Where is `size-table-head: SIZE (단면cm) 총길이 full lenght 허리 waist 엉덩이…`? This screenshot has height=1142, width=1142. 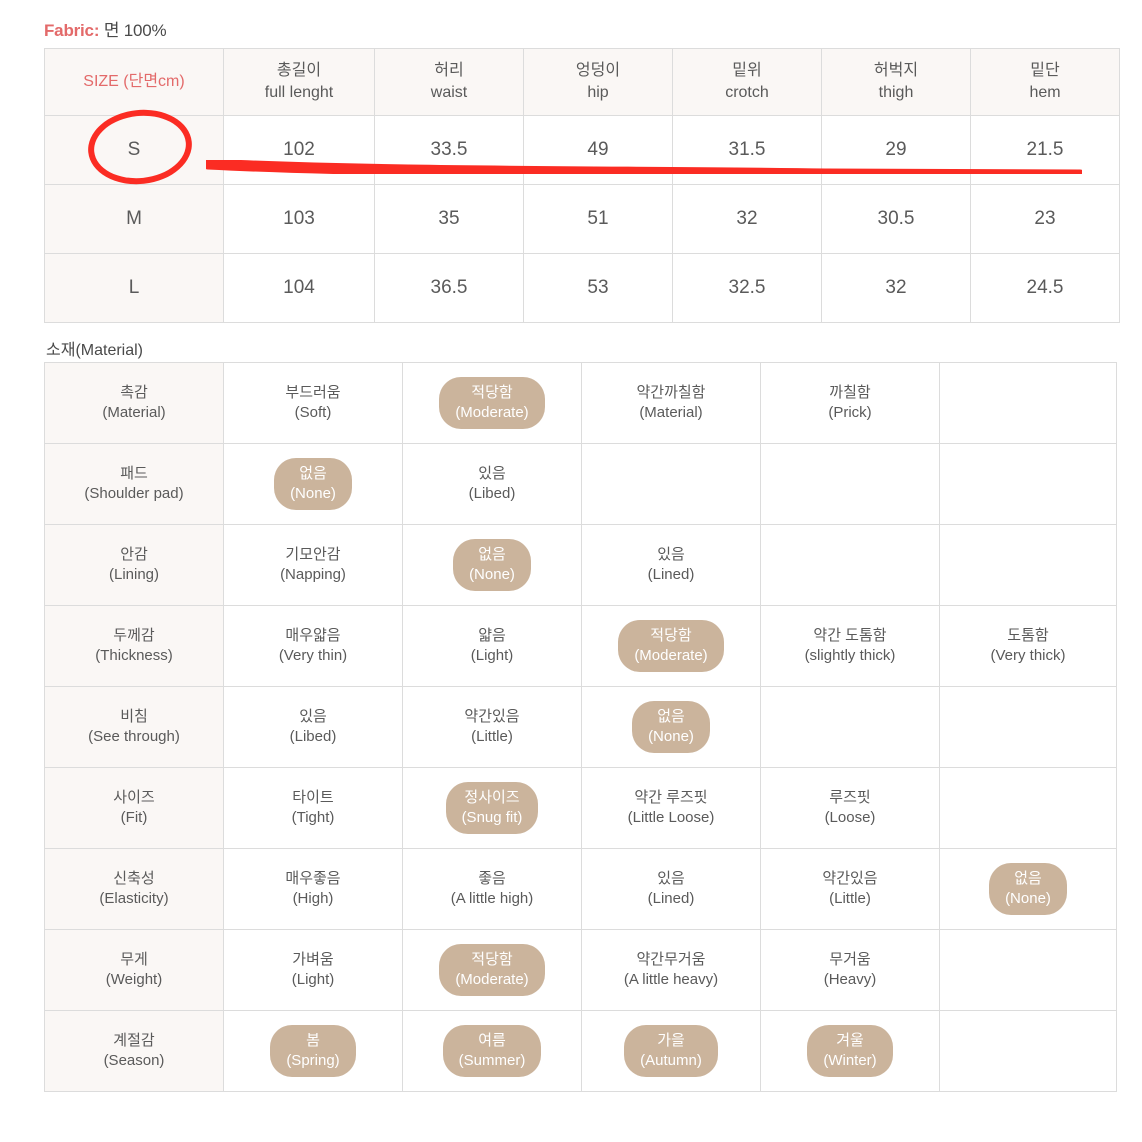 size-table-head: SIZE (단면cm) 총길이 full lenght 허리 waist 엉덩이… is located at coordinates (582, 82).